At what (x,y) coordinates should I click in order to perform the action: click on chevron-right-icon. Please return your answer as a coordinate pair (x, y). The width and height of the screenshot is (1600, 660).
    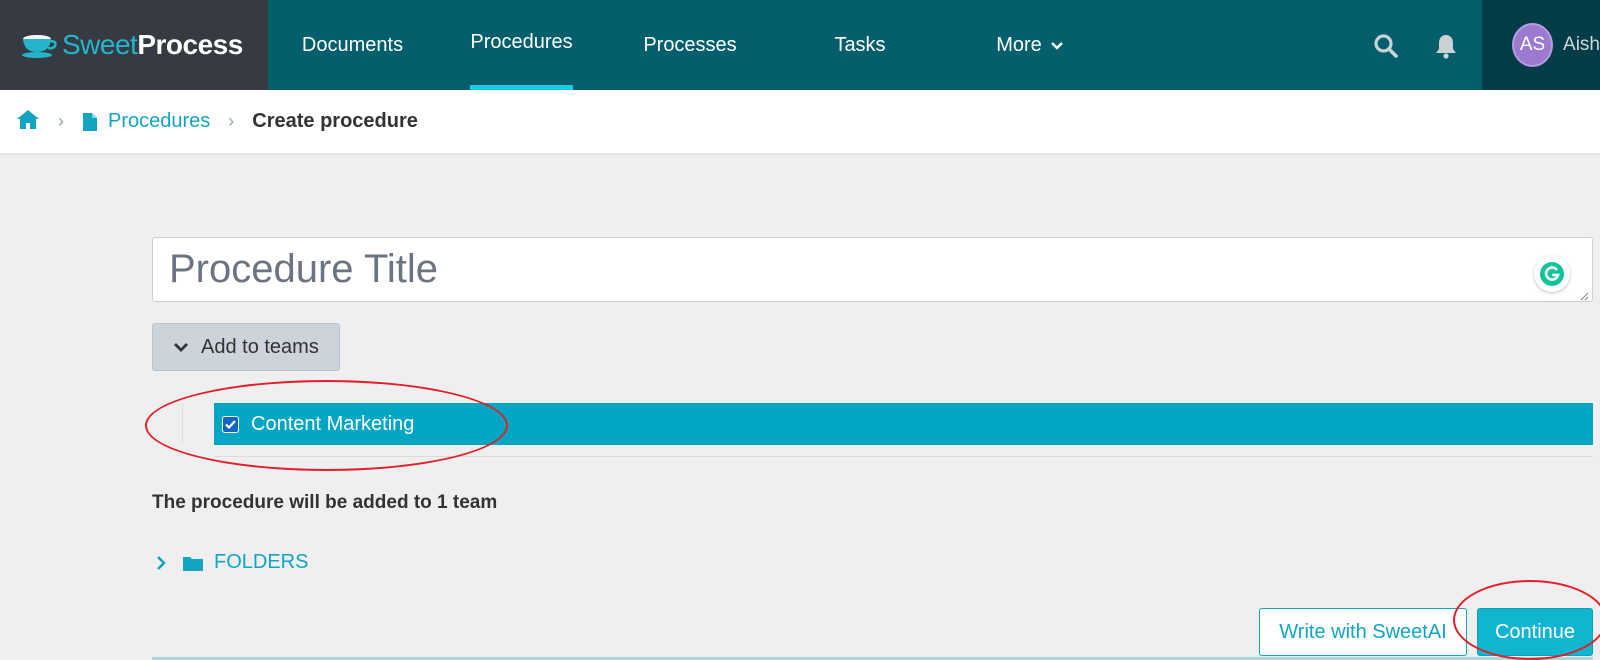
    Looking at the image, I should click on (161, 563).